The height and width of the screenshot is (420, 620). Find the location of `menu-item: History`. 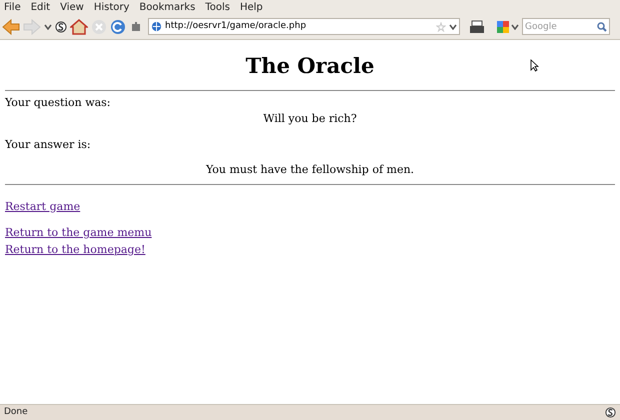

menu-item: History is located at coordinates (112, 7).